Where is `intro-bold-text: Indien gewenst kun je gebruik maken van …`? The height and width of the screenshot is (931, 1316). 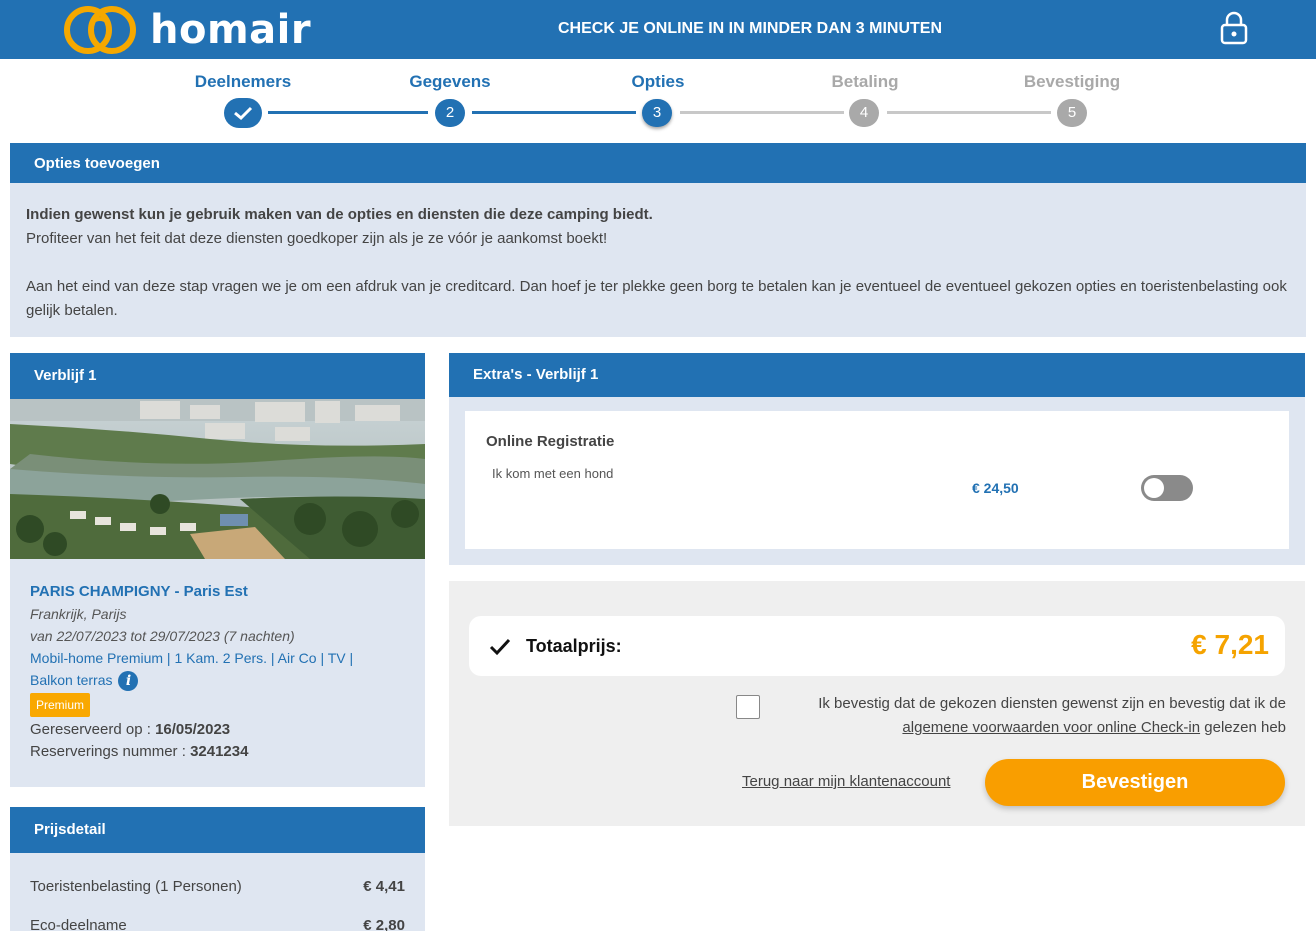
intro-bold-text: Indien gewenst kun je gebruik maken van … is located at coordinates (339, 214).